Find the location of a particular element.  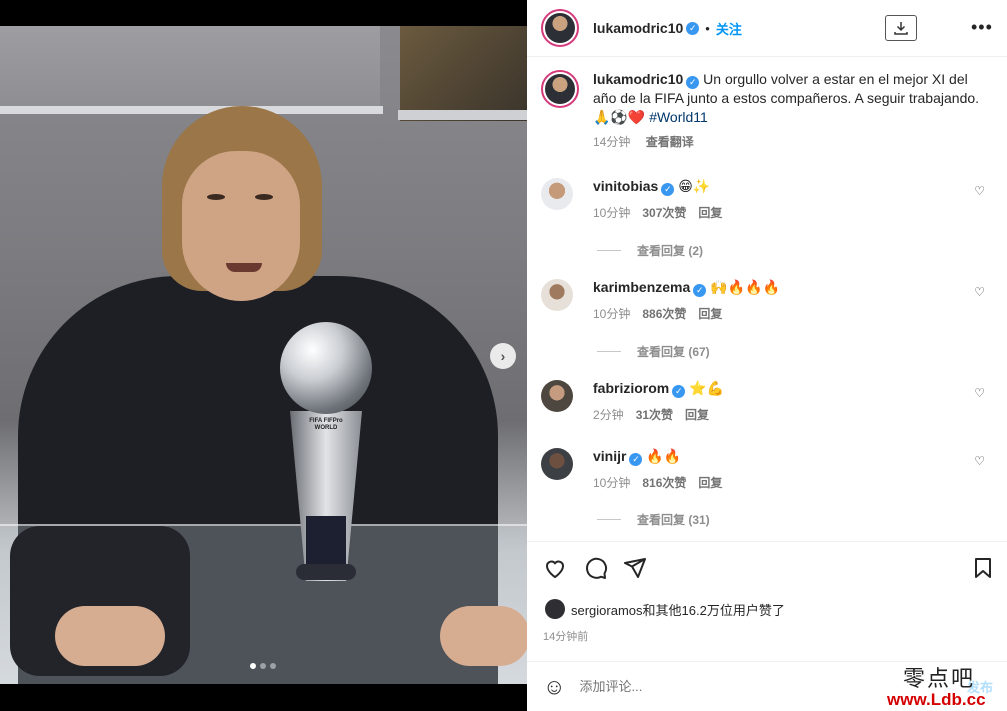

carousel-dots is located at coordinates (263, 666).